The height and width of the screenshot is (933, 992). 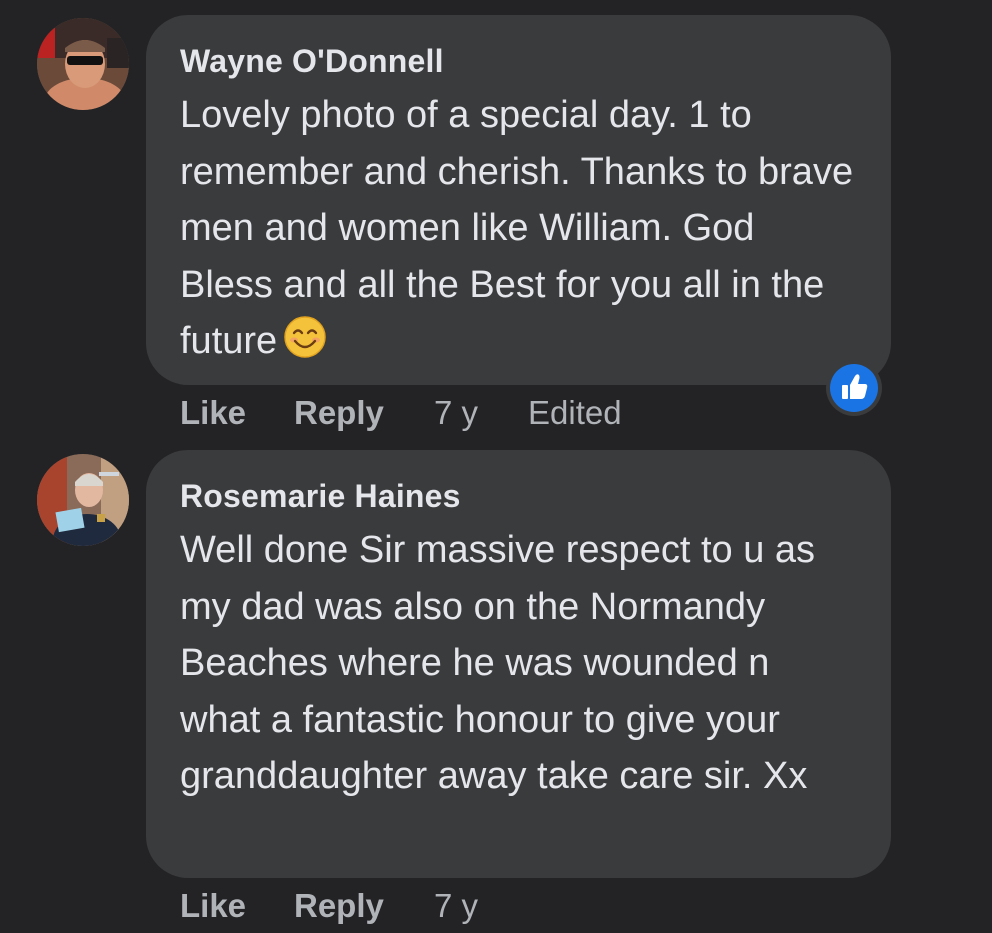 What do you see at coordinates (518, 496) in the screenshot?
I see `comment-author: Rosemarie Haines` at bounding box center [518, 496].